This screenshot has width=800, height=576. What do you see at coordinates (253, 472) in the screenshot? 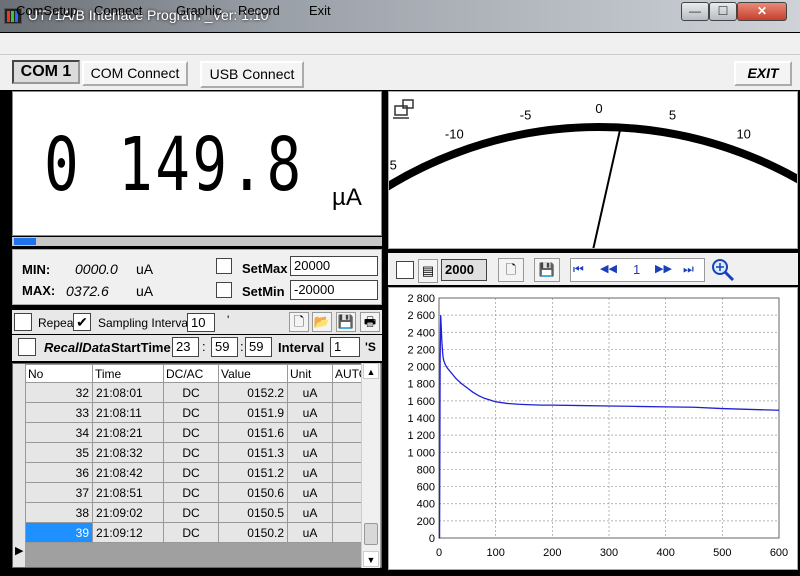
I see `table-cell: 0151.2` at bounding box center [253, 472].